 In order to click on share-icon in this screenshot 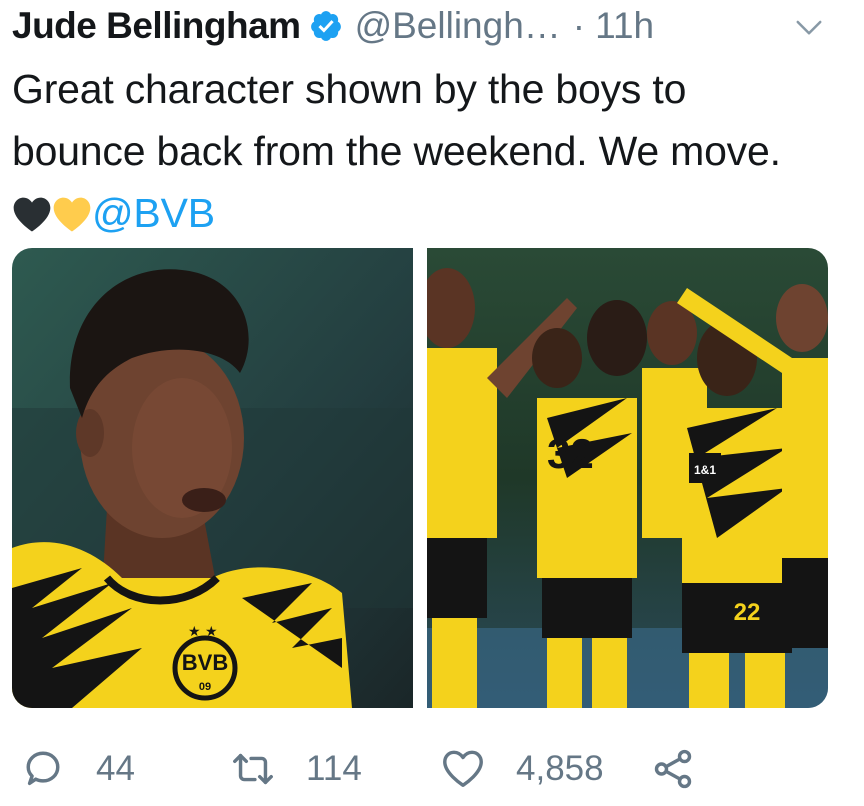, I will do `click(673, 769)`.